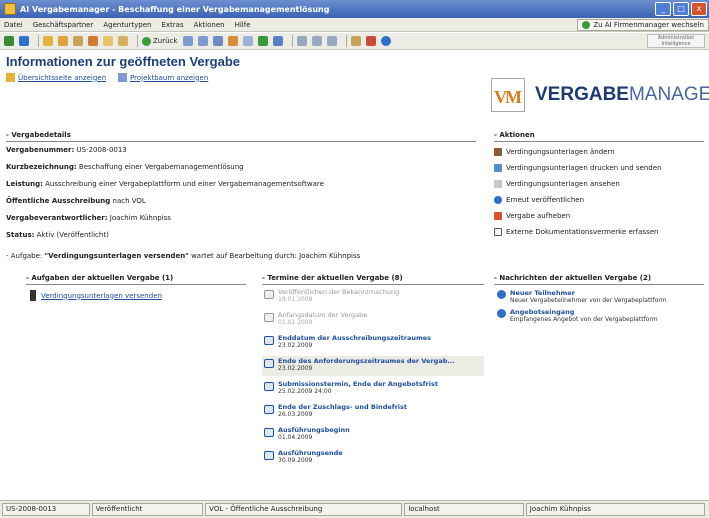 The width and height of the screenshot is (709, 518). Describe the element at coordinates (63, 41) in the screenshot. I see `folder-open-icon` at that location.